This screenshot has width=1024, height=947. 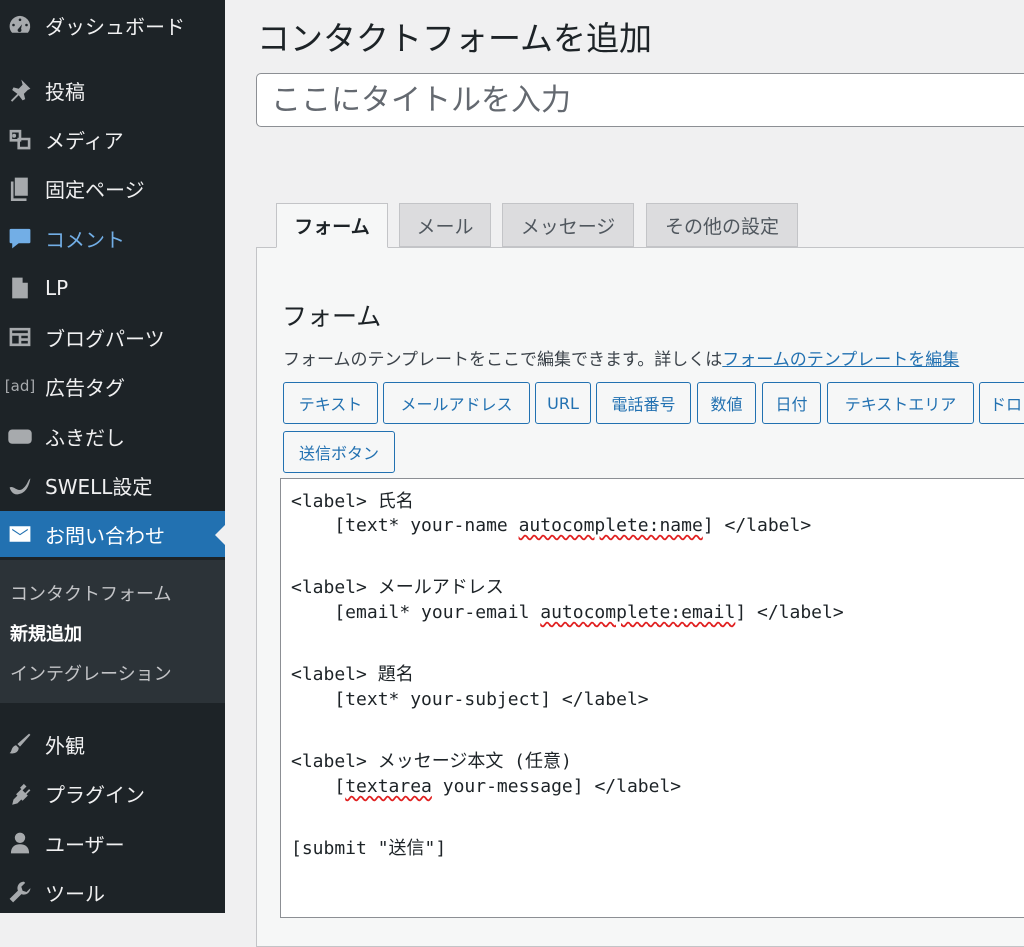 What do you see at coordinates (330, 403) in the screenshot?
I see `tag-button-text: テキスト` at bounding box center [330, 403].